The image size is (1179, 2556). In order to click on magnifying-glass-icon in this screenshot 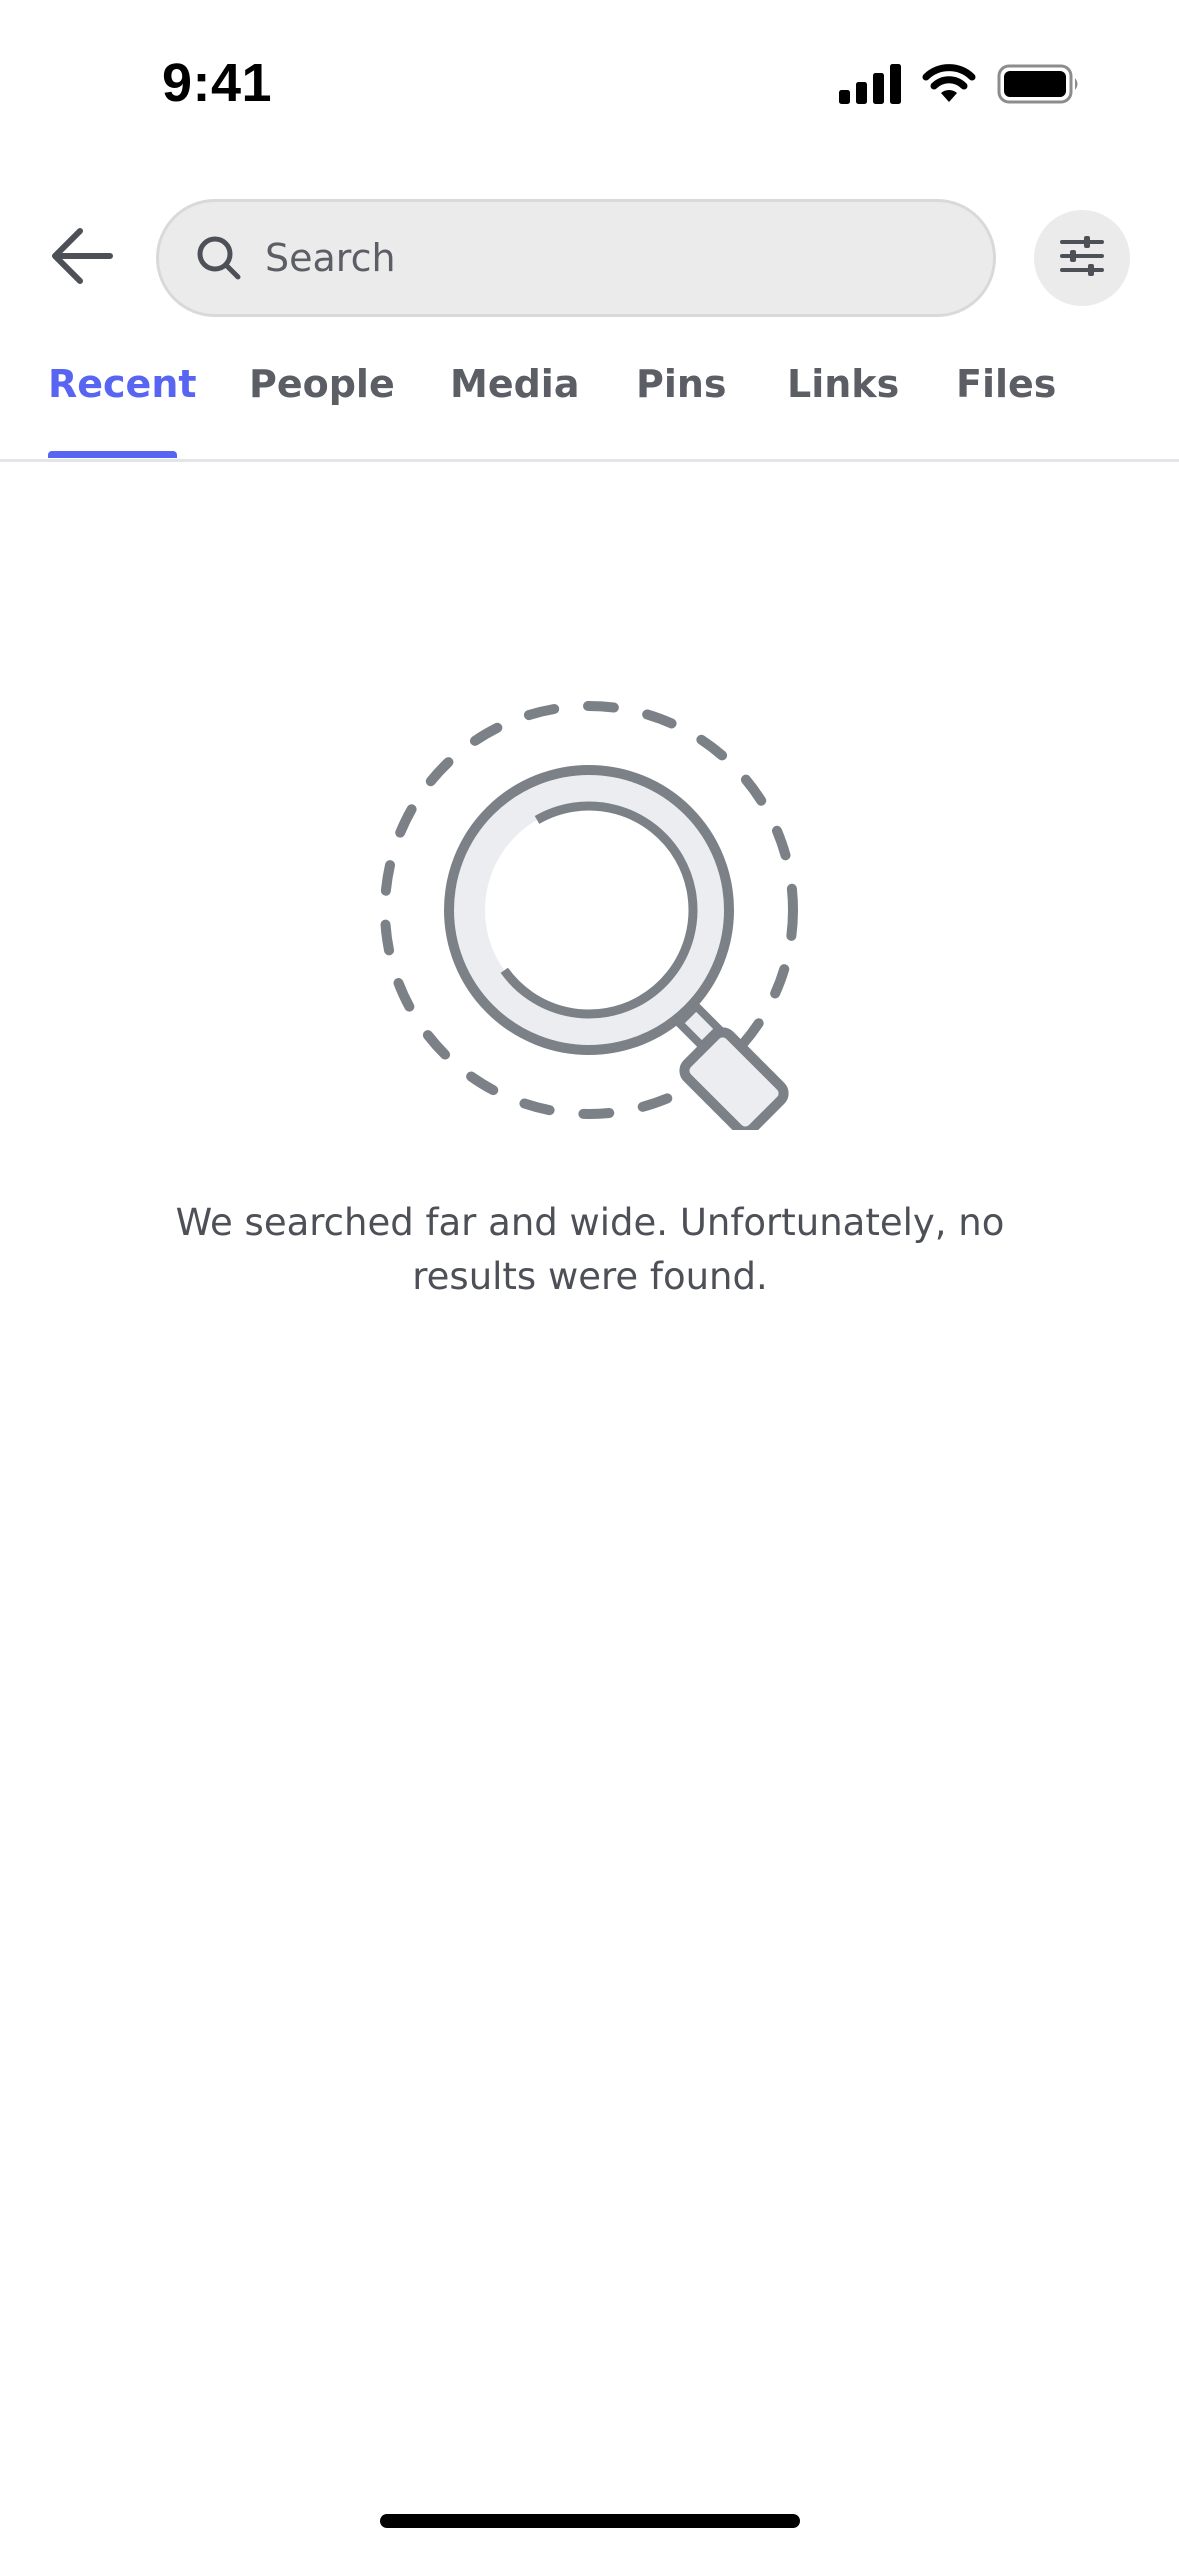, I will do `click(589, 919)`.